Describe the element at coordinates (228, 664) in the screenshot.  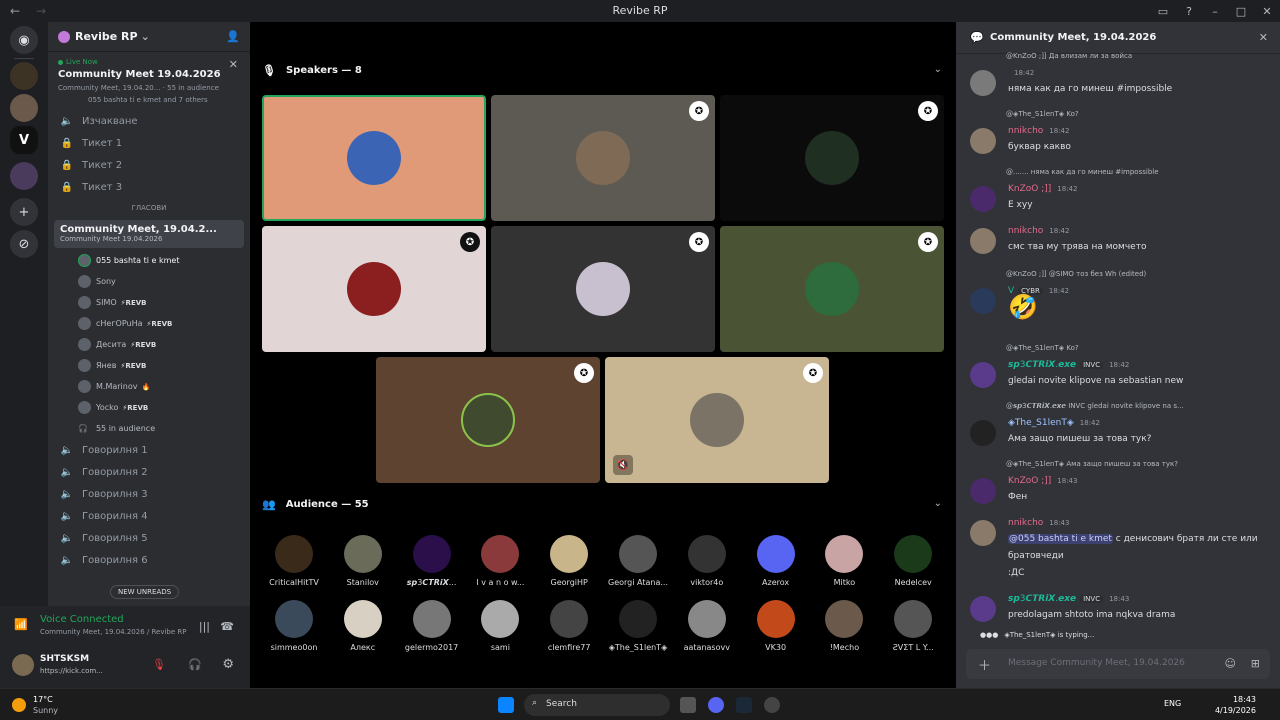
I see `settings-gear-icon: ⚙` at that location.